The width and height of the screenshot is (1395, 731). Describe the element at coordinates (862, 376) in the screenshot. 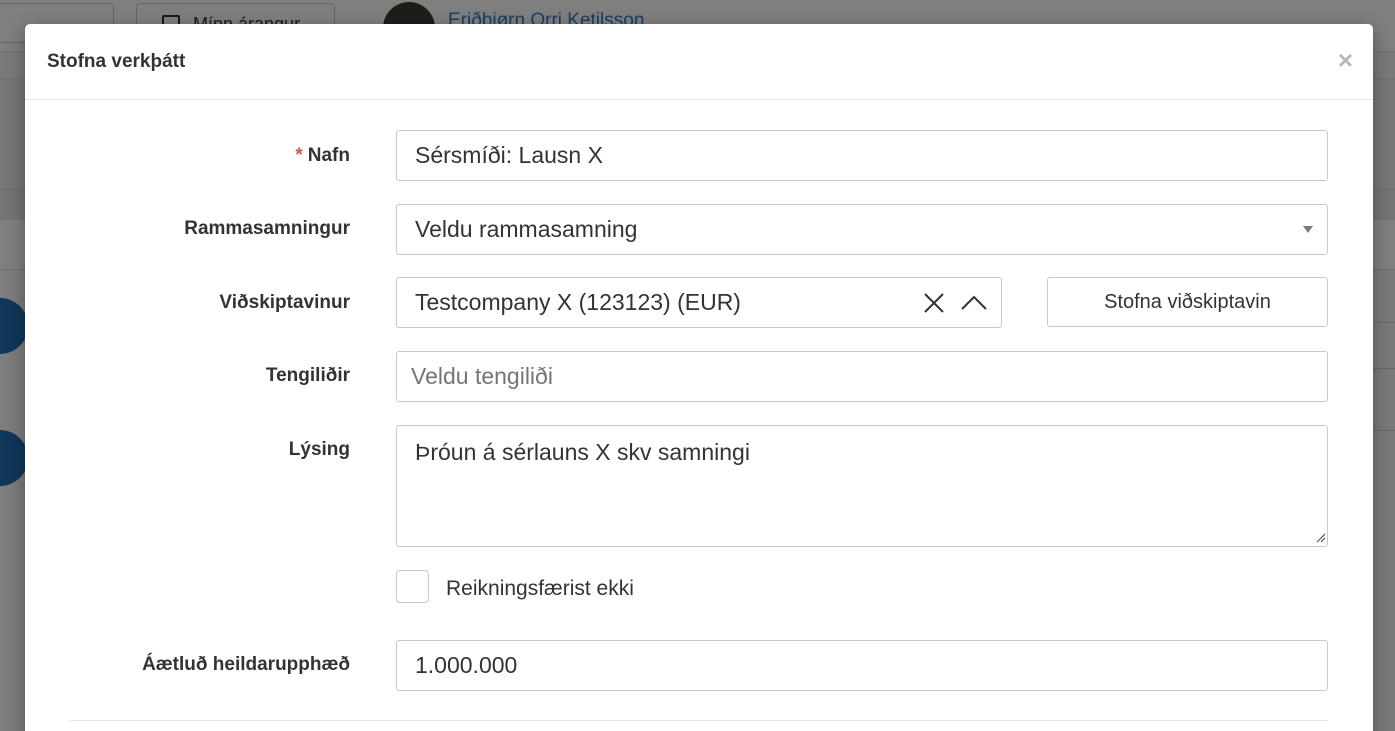

I see `contacts-input` at that location.